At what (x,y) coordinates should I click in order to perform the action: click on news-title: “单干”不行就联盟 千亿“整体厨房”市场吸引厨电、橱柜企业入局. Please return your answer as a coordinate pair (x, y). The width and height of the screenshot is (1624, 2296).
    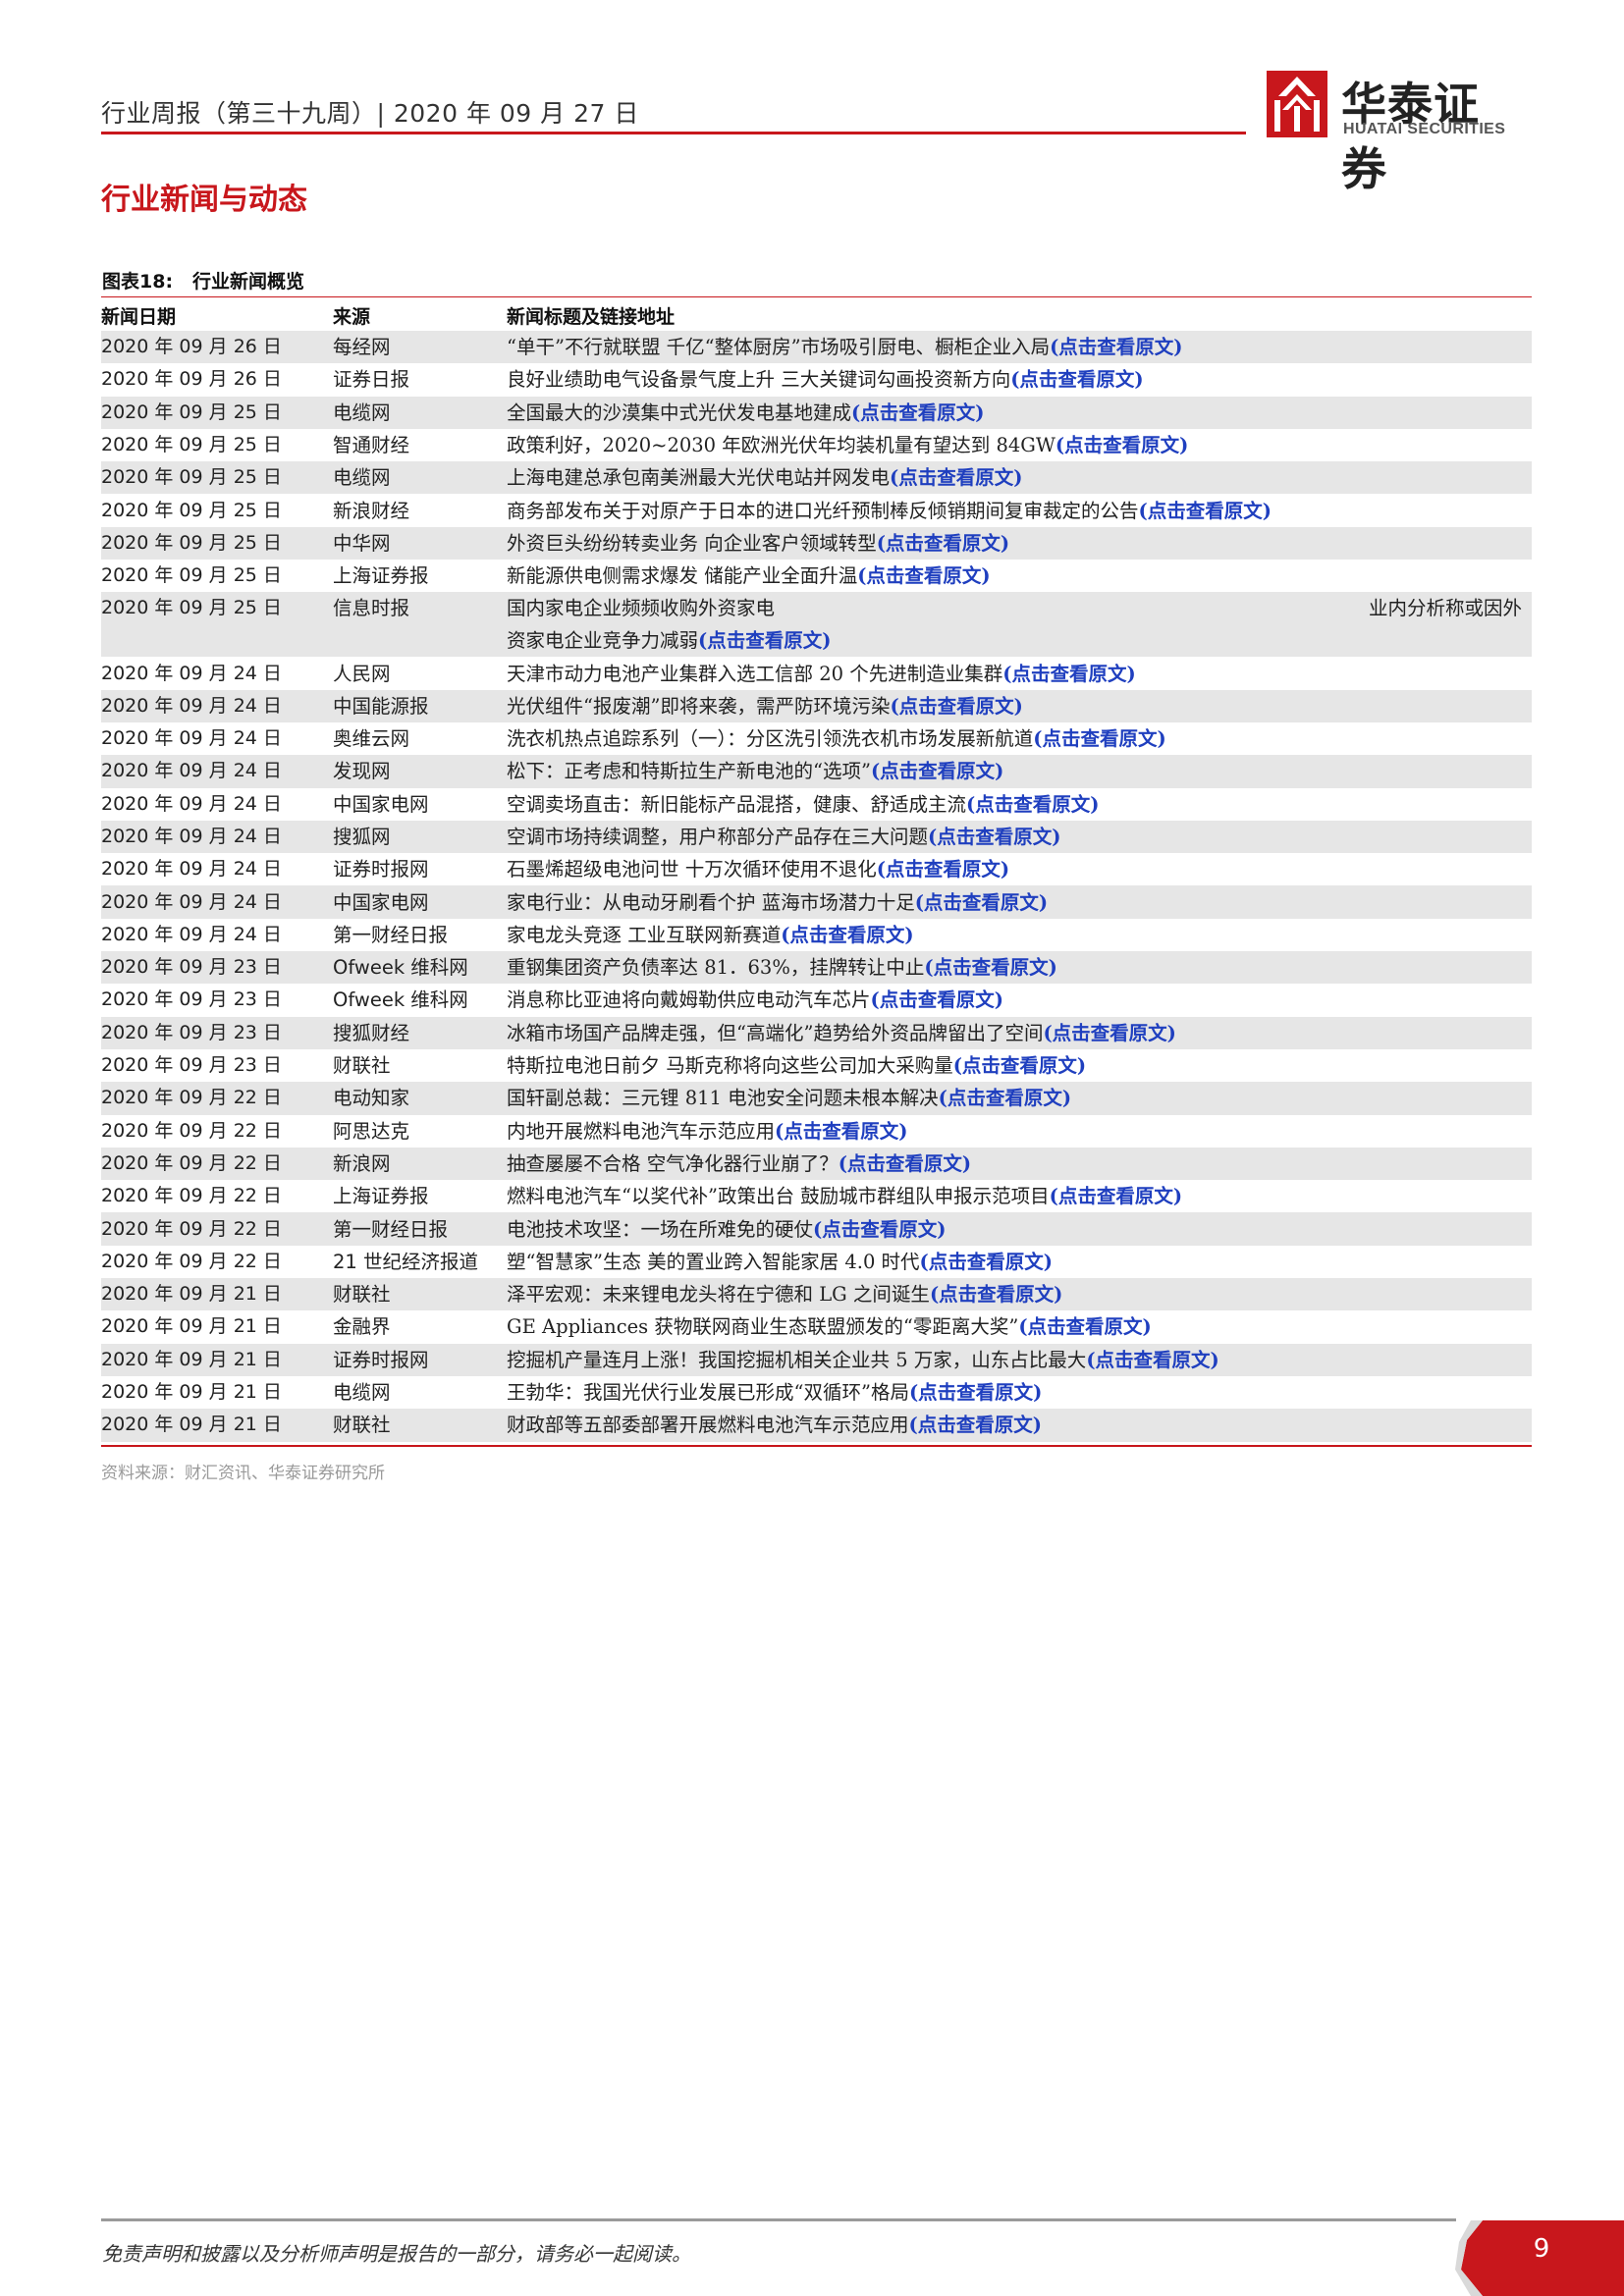
    Looking at the image, I should click on (779, 347).